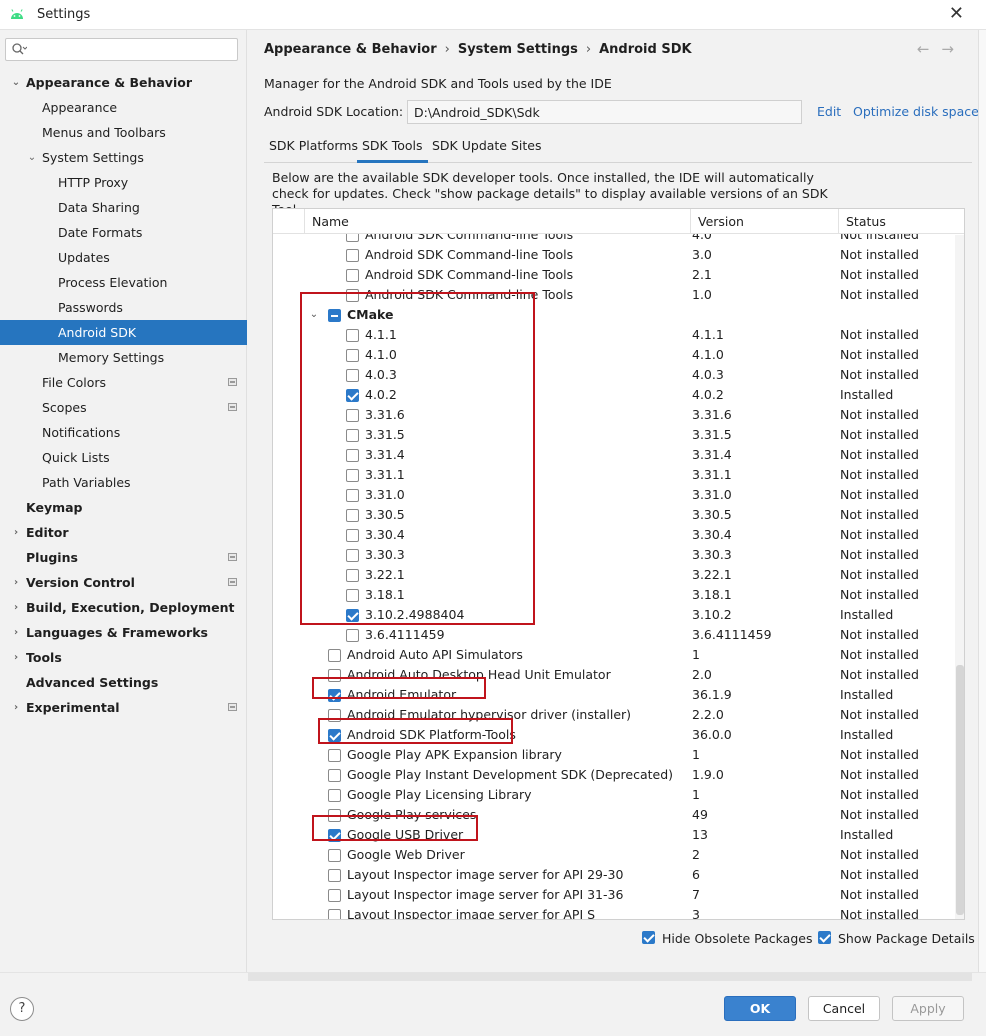  What do you see at coordinates (956, 13) in the screenshot?
I see `close-icon: ✕` at bounding box center [956, 13].